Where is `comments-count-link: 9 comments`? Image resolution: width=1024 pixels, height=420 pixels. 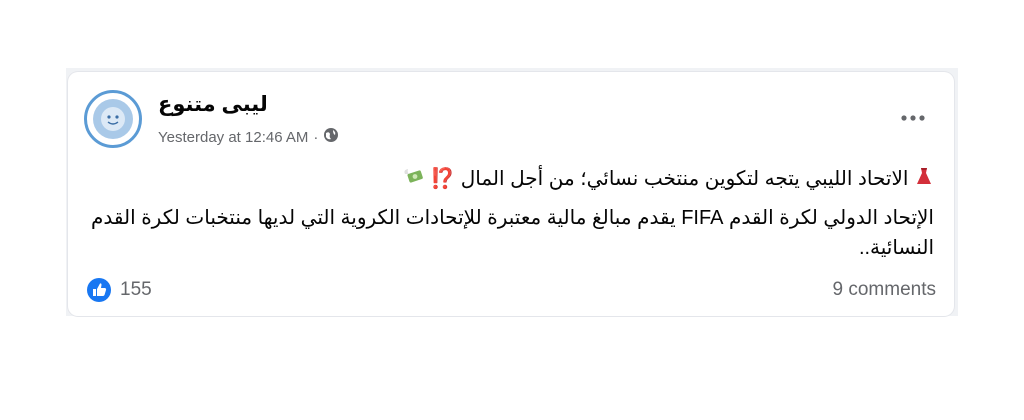
comments-count-link: 9 comments is located at coordinates (884, 290).